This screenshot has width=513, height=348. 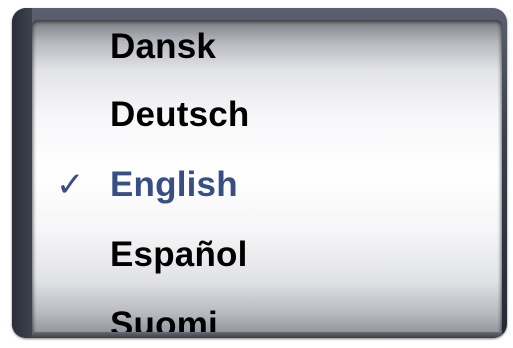 I want to click on picker-item-label: Deutsch, so click(x=180, y=114).